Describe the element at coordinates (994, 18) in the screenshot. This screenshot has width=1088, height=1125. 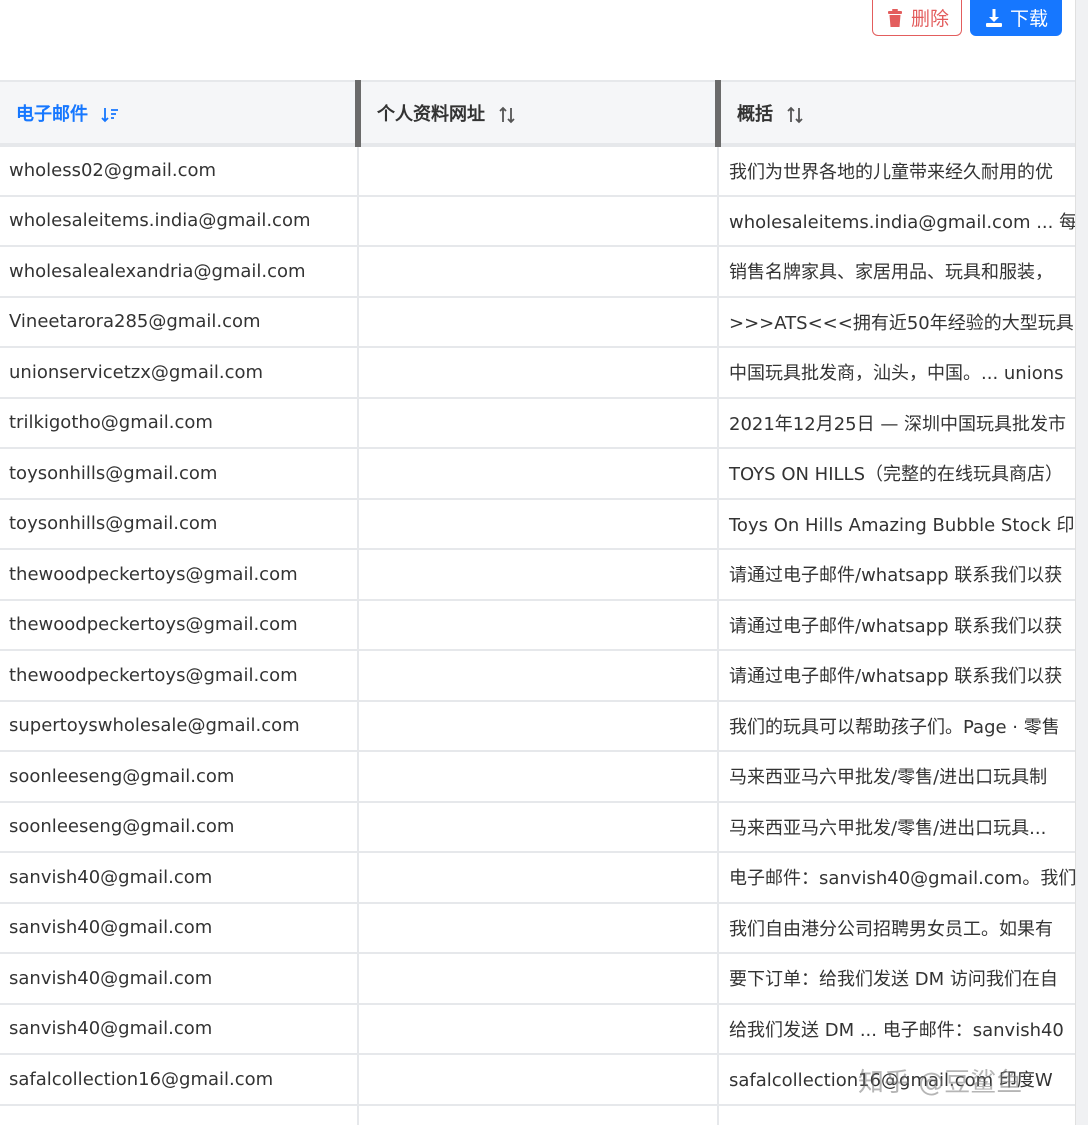
I see `download-icon` at that location.